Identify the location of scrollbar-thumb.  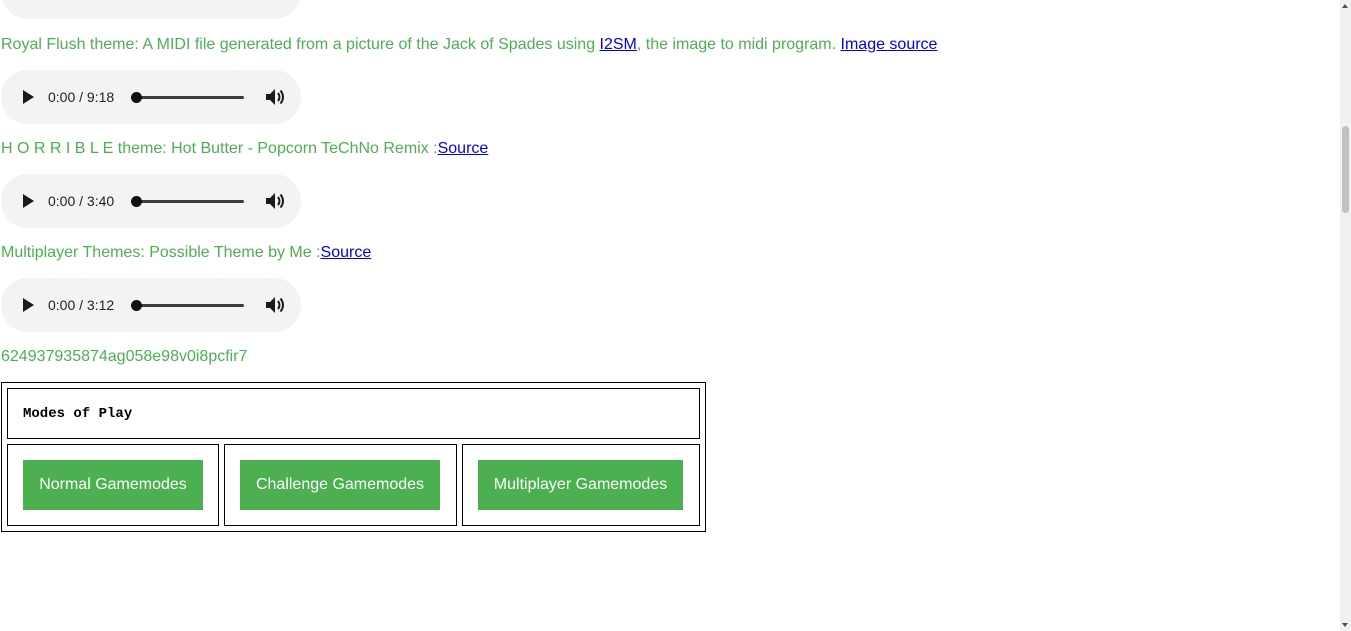
(1345, 169).